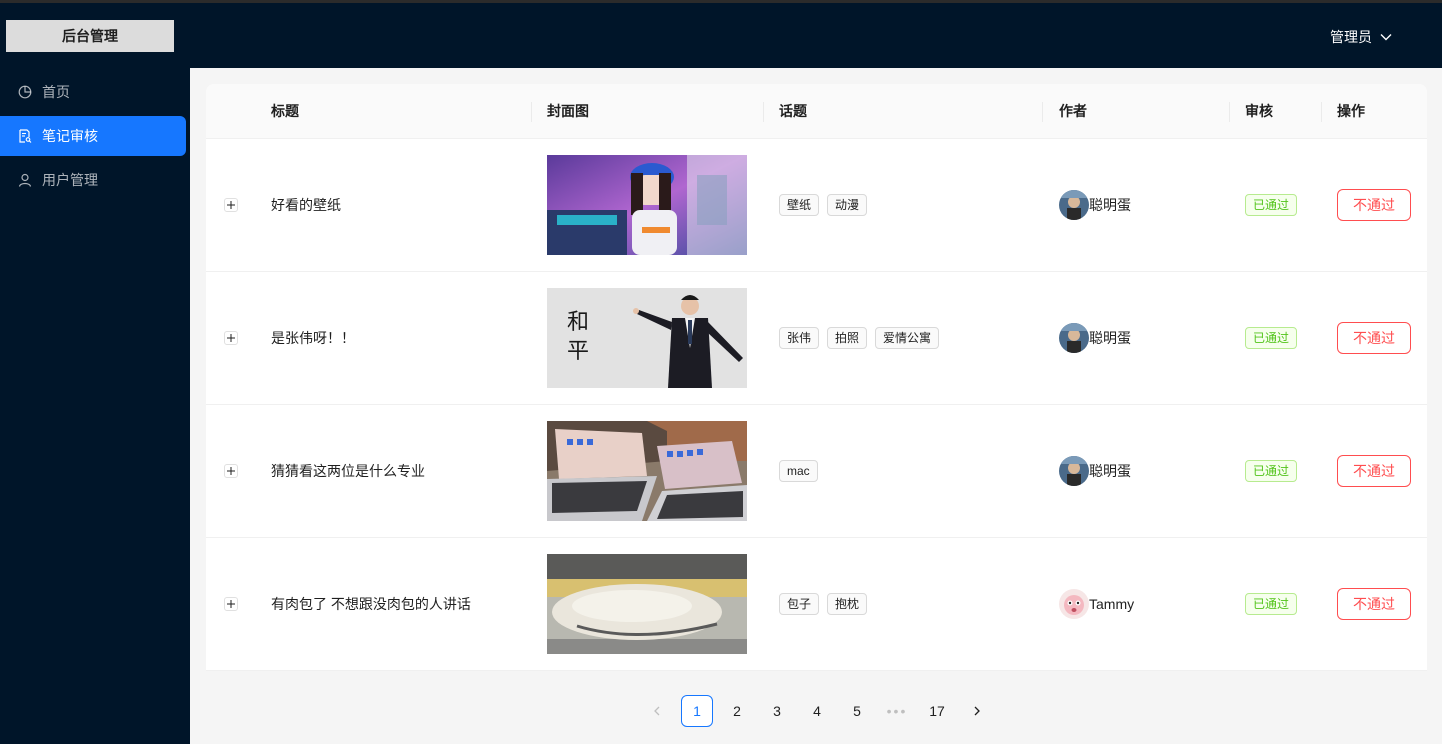 This screenshot has height=744, width=1442. Describe the element at coordinates (907, 338) in the screenshot. I see `topic-tag: 爱情公寓` at that location.